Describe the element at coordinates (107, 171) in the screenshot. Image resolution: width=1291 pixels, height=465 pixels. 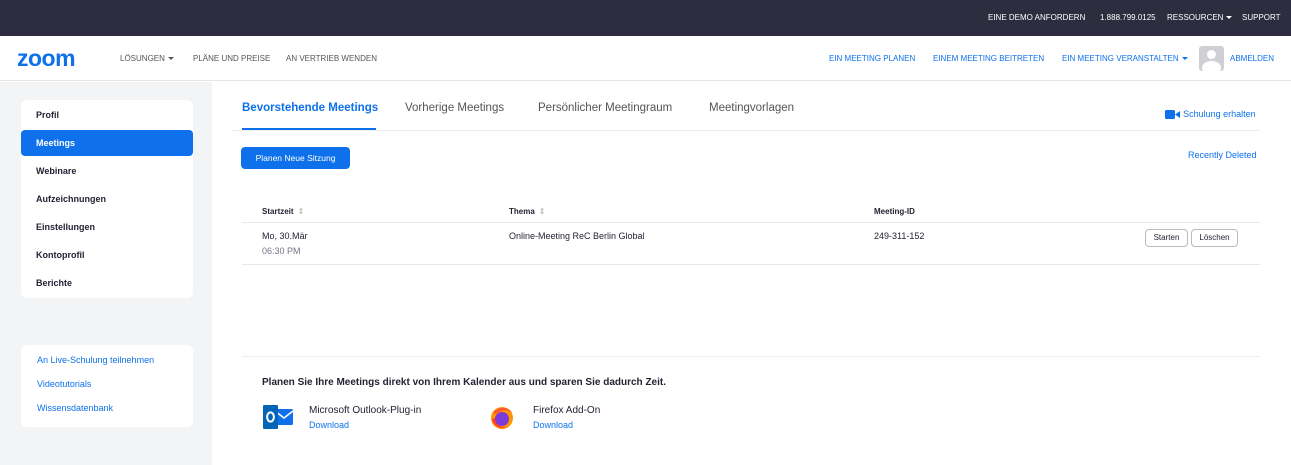
I see `sidebar-item-webinars: Webinare` at that location.